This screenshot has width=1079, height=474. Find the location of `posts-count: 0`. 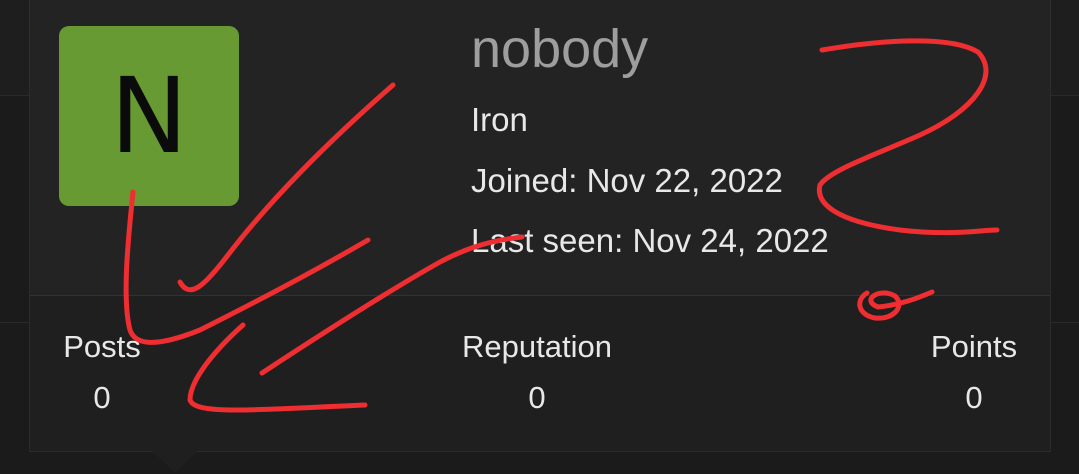

posts-count: 0 is located at coordinates (102, 398).